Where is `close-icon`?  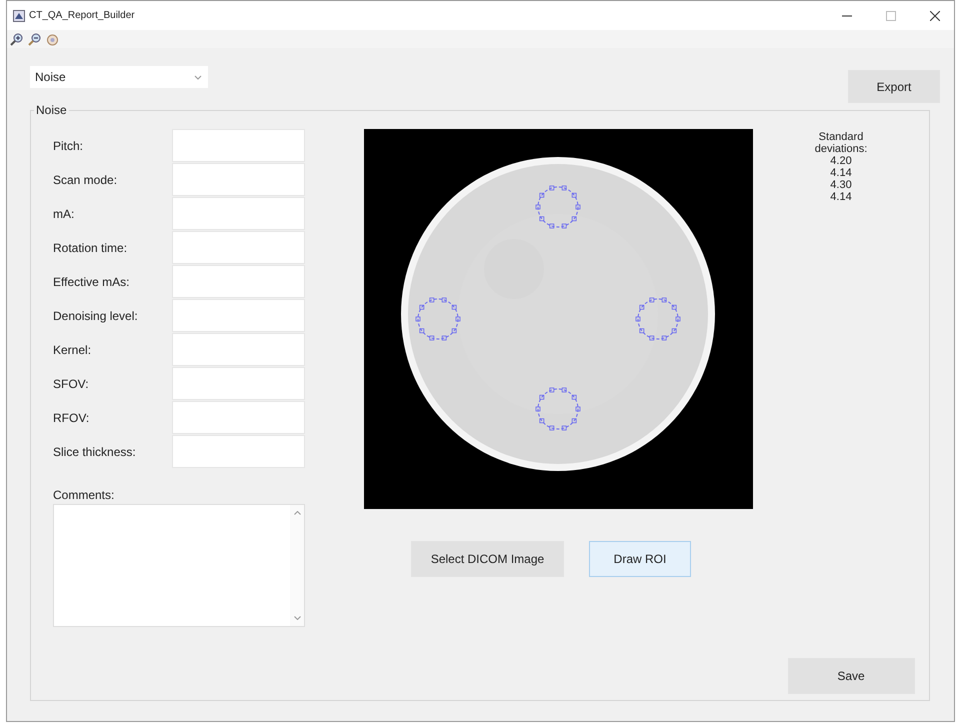
close-icon is located at coordinates (935, 15).